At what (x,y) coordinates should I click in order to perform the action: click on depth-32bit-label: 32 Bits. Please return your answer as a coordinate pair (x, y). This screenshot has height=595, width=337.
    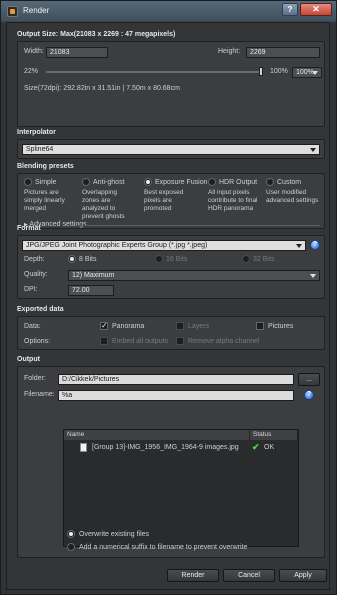
    Looking at the image, I should click on (264, 259).